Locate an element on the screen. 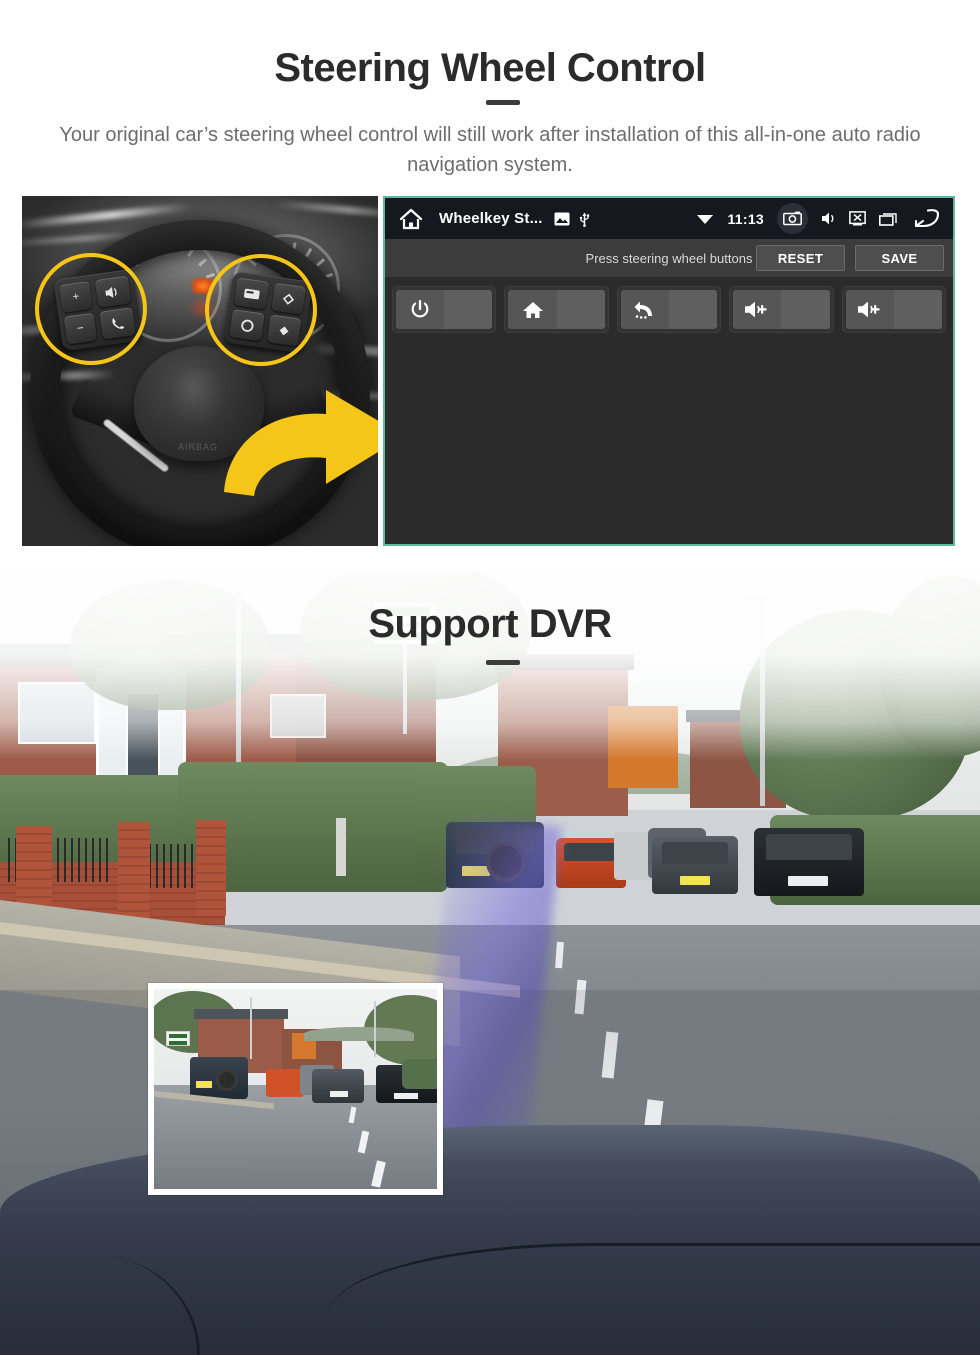 The width and height of the screenshot is (980, 1355). android-status-bar: Wheelkey St... 11:13 is located at coordinates (669, 218).